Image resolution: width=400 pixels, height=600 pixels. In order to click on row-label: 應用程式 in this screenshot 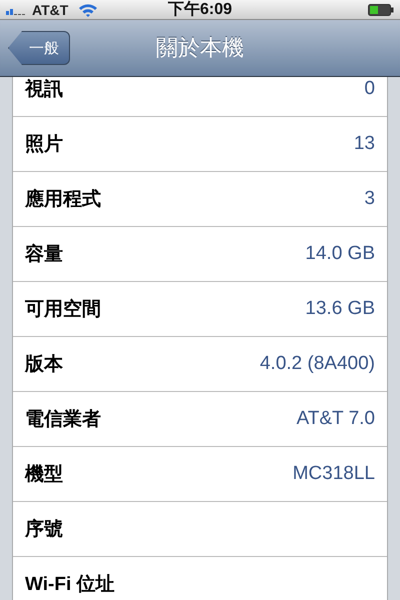, I will do `click(63, 200)`.